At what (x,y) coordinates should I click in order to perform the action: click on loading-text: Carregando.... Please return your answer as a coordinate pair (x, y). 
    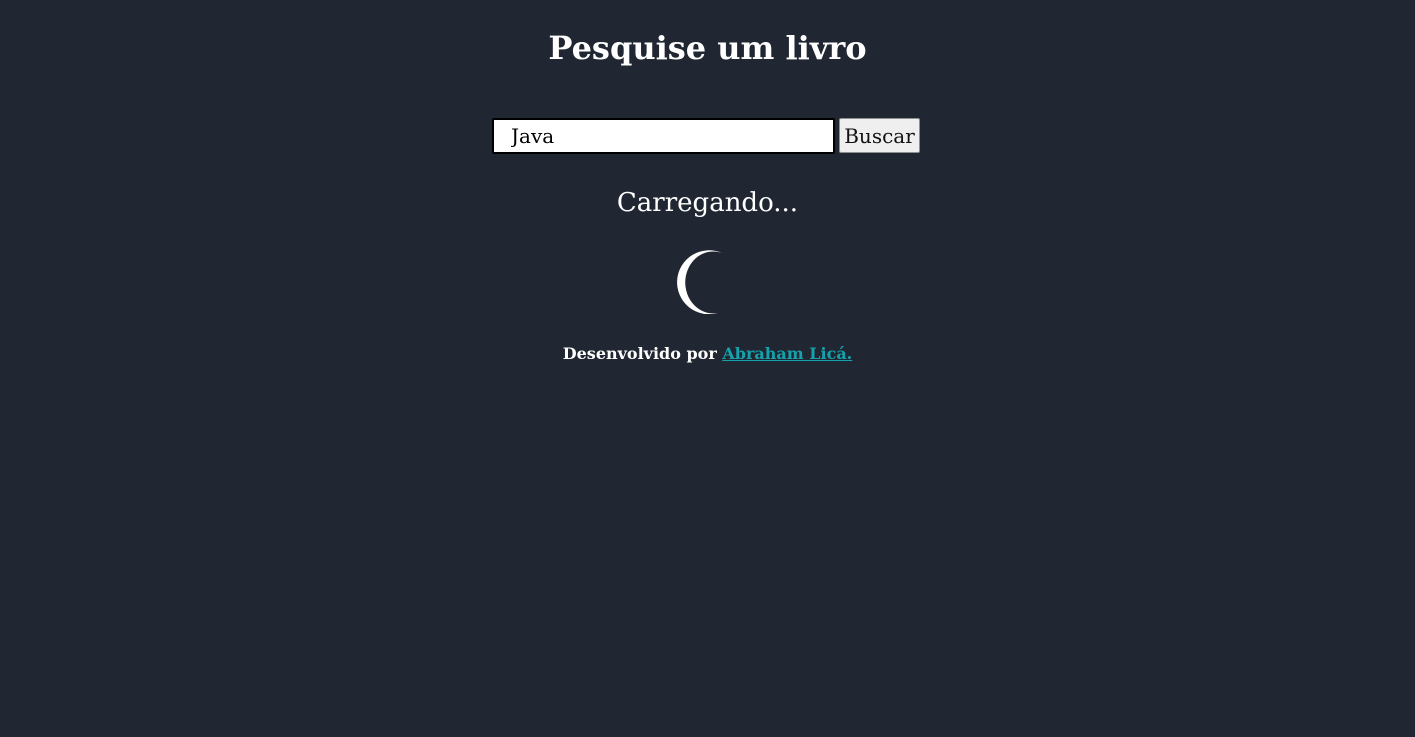
    Looking at the image, I should click on (707, 203).